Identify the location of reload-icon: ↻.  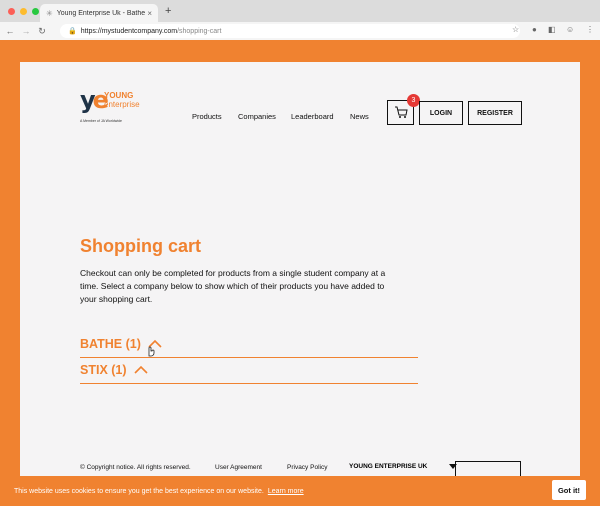
(42, 31).